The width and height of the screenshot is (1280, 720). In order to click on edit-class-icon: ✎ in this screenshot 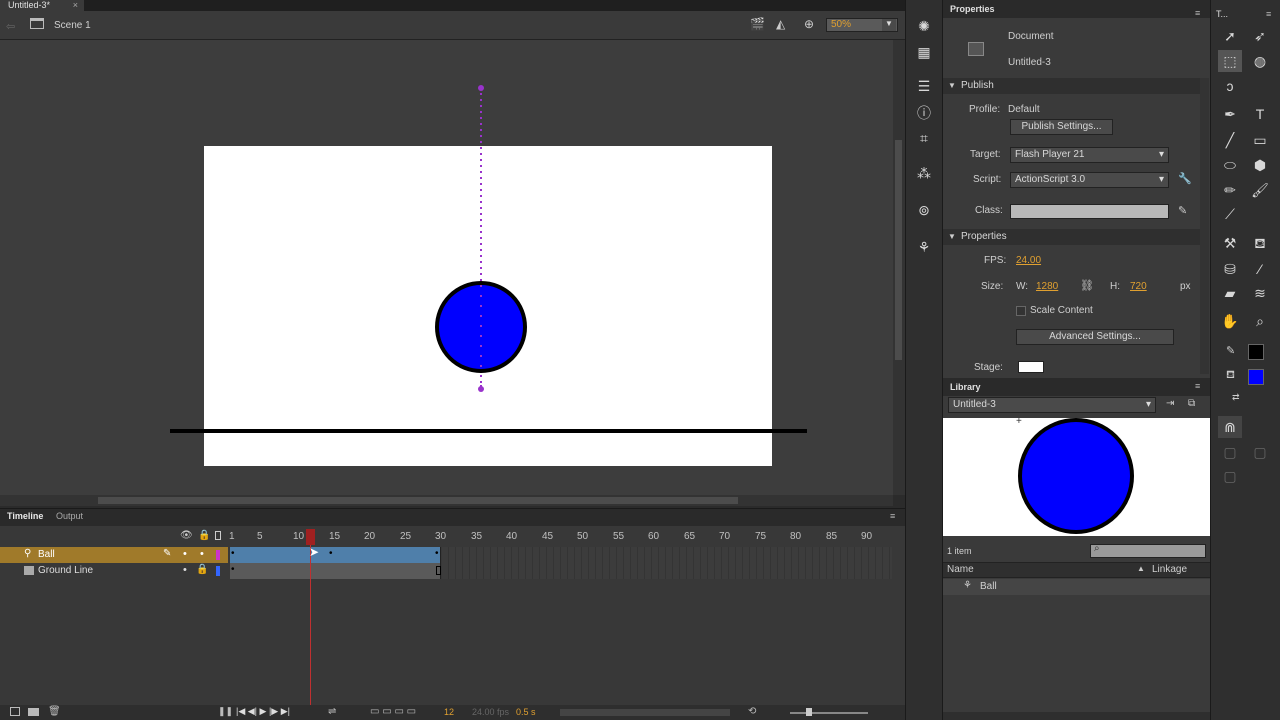, I will do `click(1182, 210)`.